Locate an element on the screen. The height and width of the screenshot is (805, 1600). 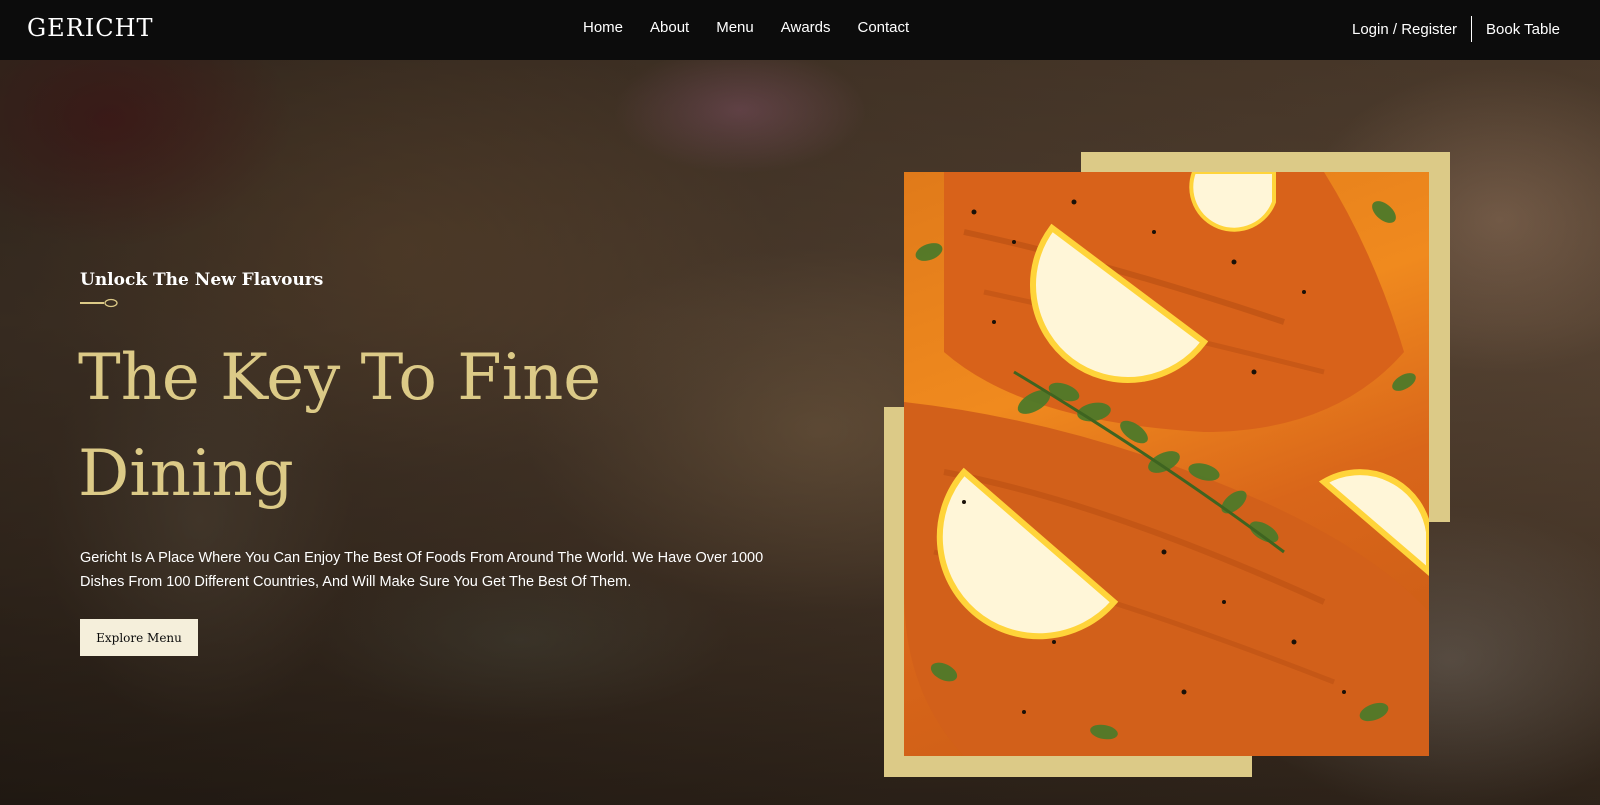
nav-link-home: Home is located at coordinates (603, 27).